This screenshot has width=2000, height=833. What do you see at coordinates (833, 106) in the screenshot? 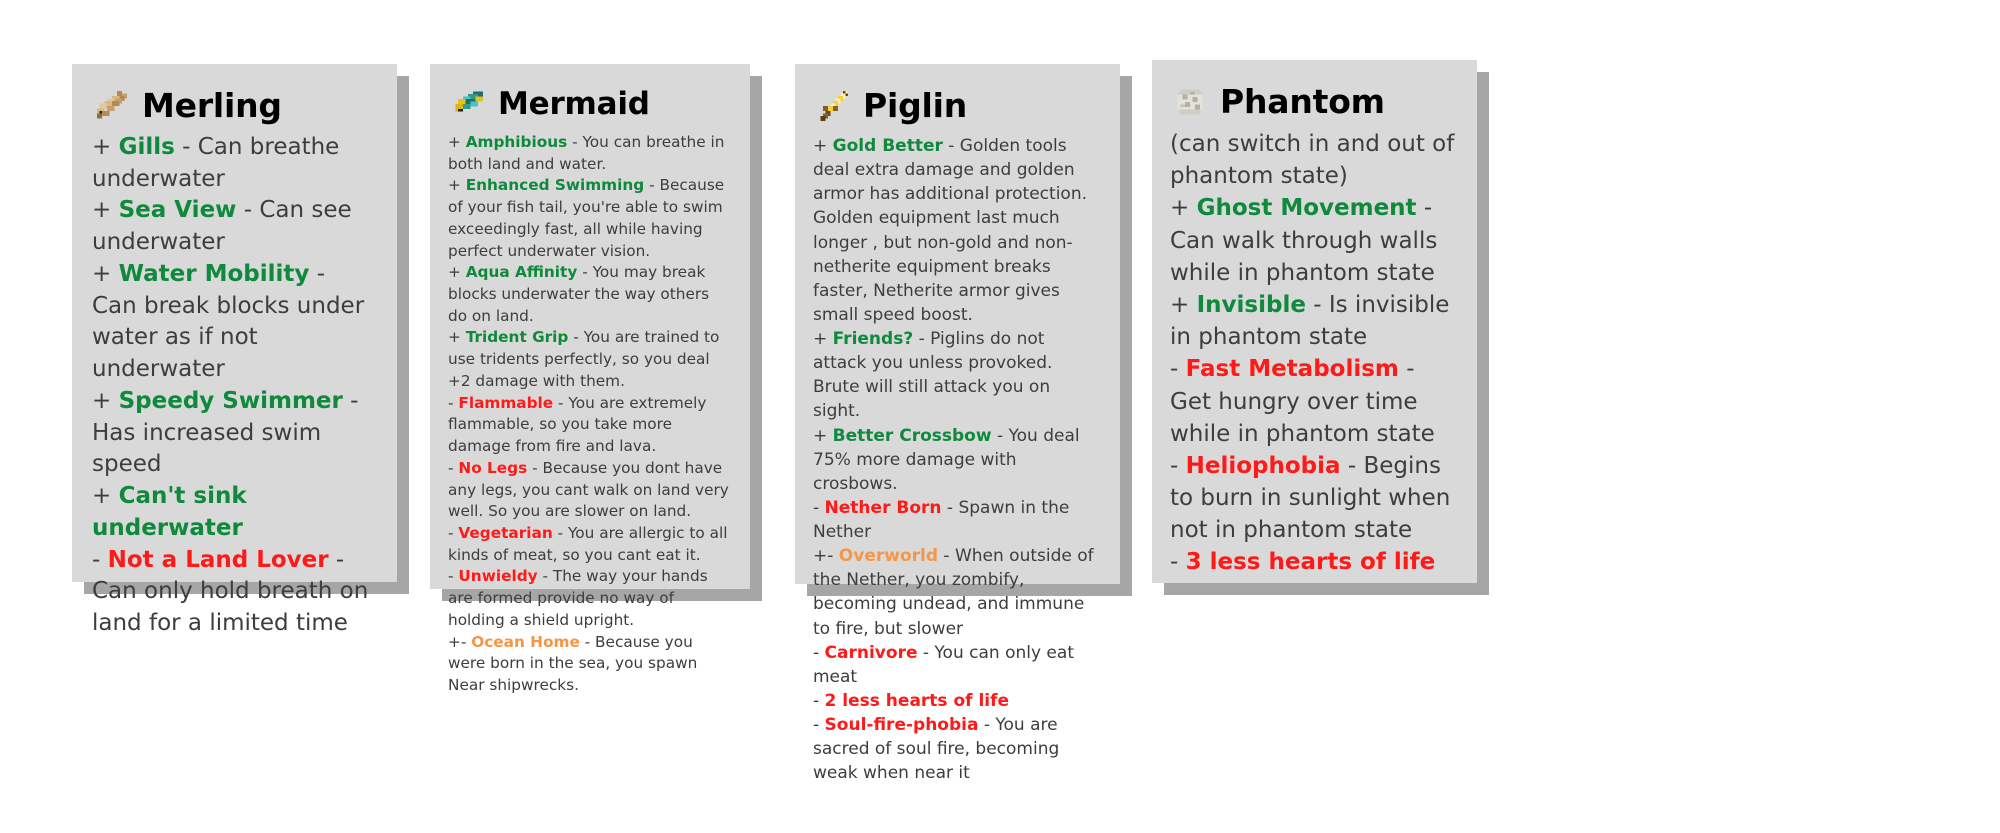
I see `golden-sword-icon` at bounding box center [833, 106].